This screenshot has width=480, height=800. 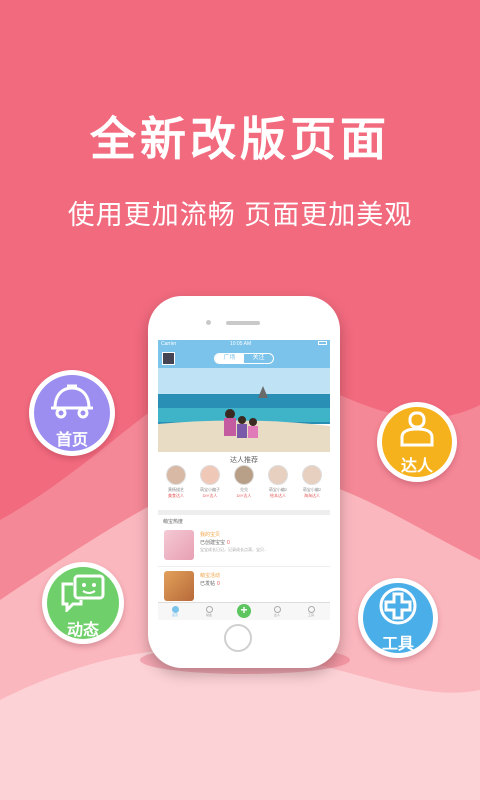 What do you see at coordinates (241, 344) in the screenshot?
I see `status-time: 10:05 AM` at bounding box center [241, 344].